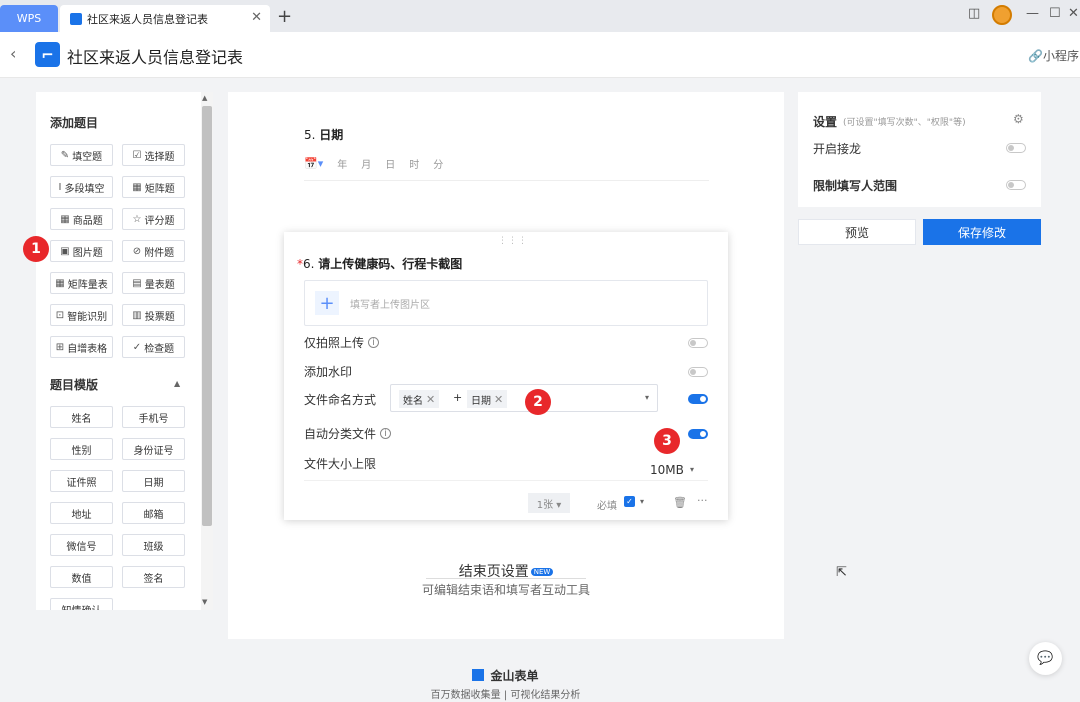  I want to click on question-type-button: ⊞ 自增表格, so click(81, 347).